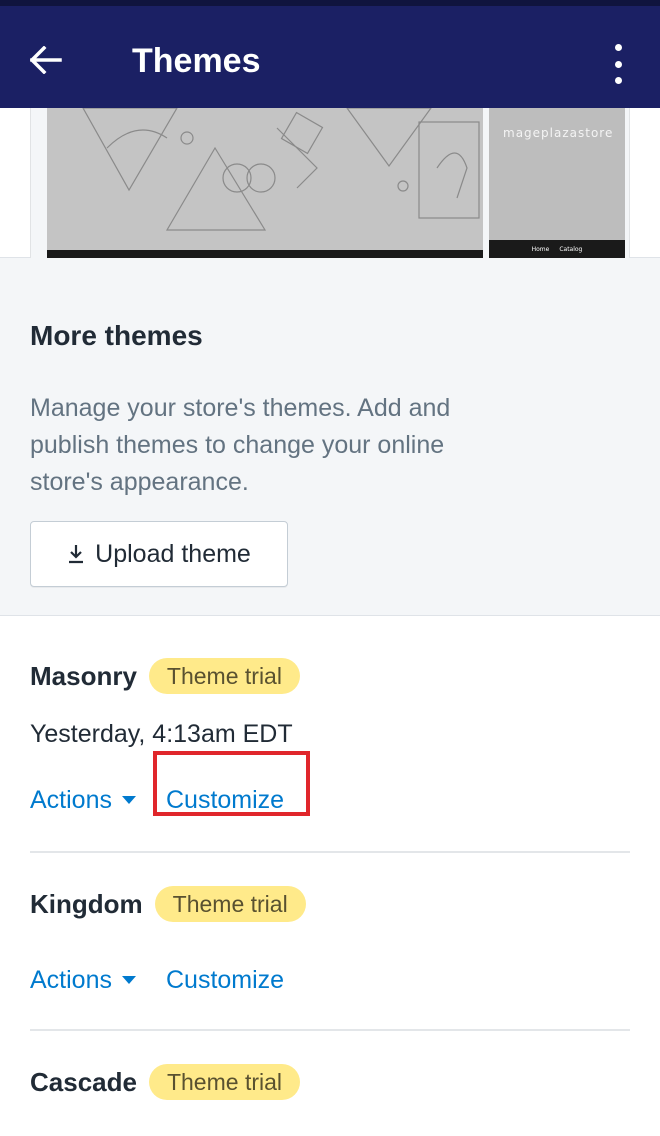 The width and height of the screenshot is (660, 1136). I want to click on page-title: Themes, so click(196, 61).